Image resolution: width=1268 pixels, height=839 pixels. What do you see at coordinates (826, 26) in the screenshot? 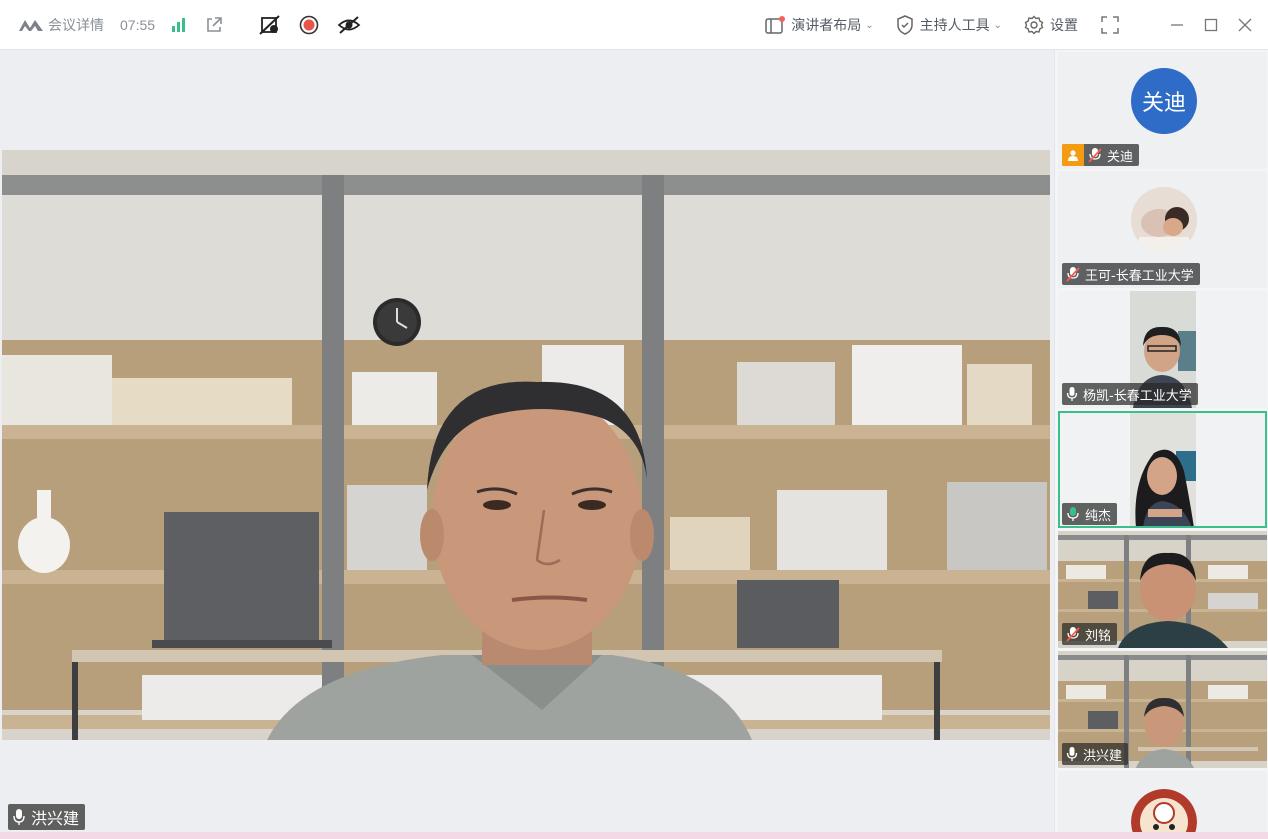
I see `presenter-layout-label: 演讲者布局` at bounding box center [826, 26].